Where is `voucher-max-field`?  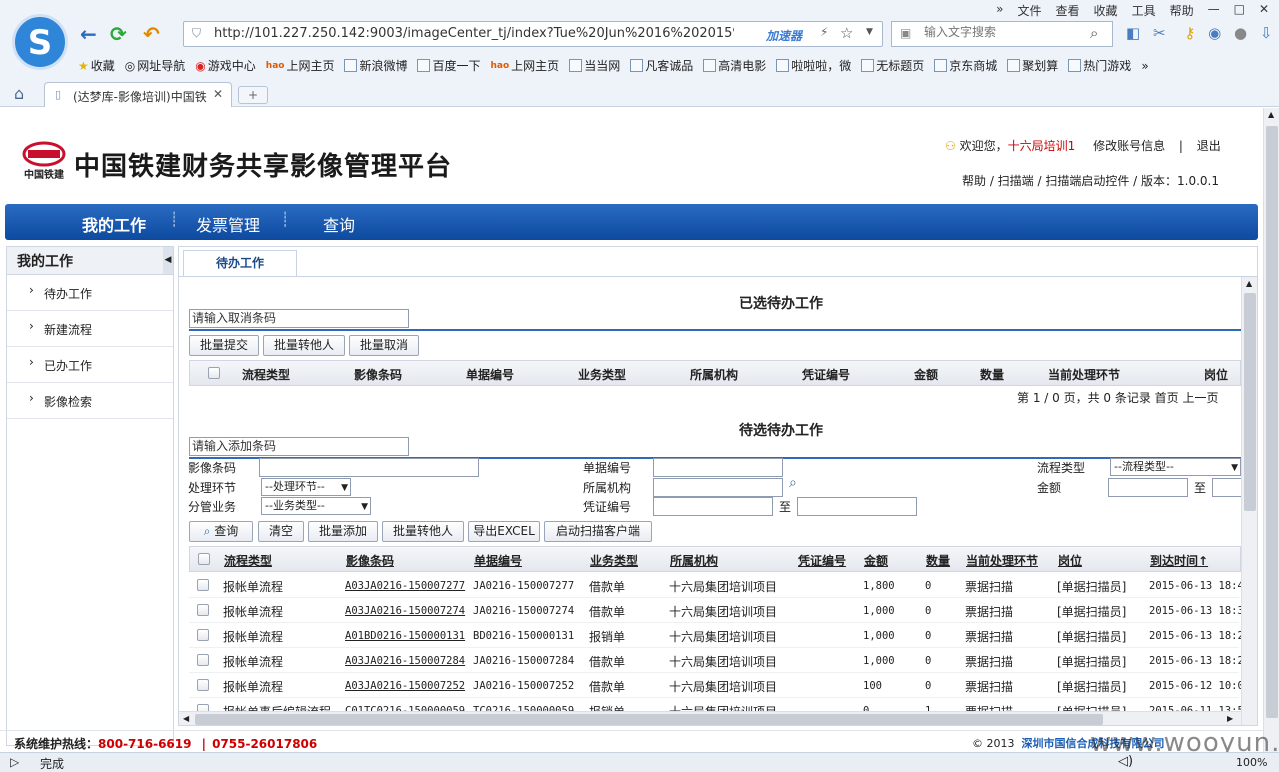 voucher-max-field is located at coordinates (857, 506).